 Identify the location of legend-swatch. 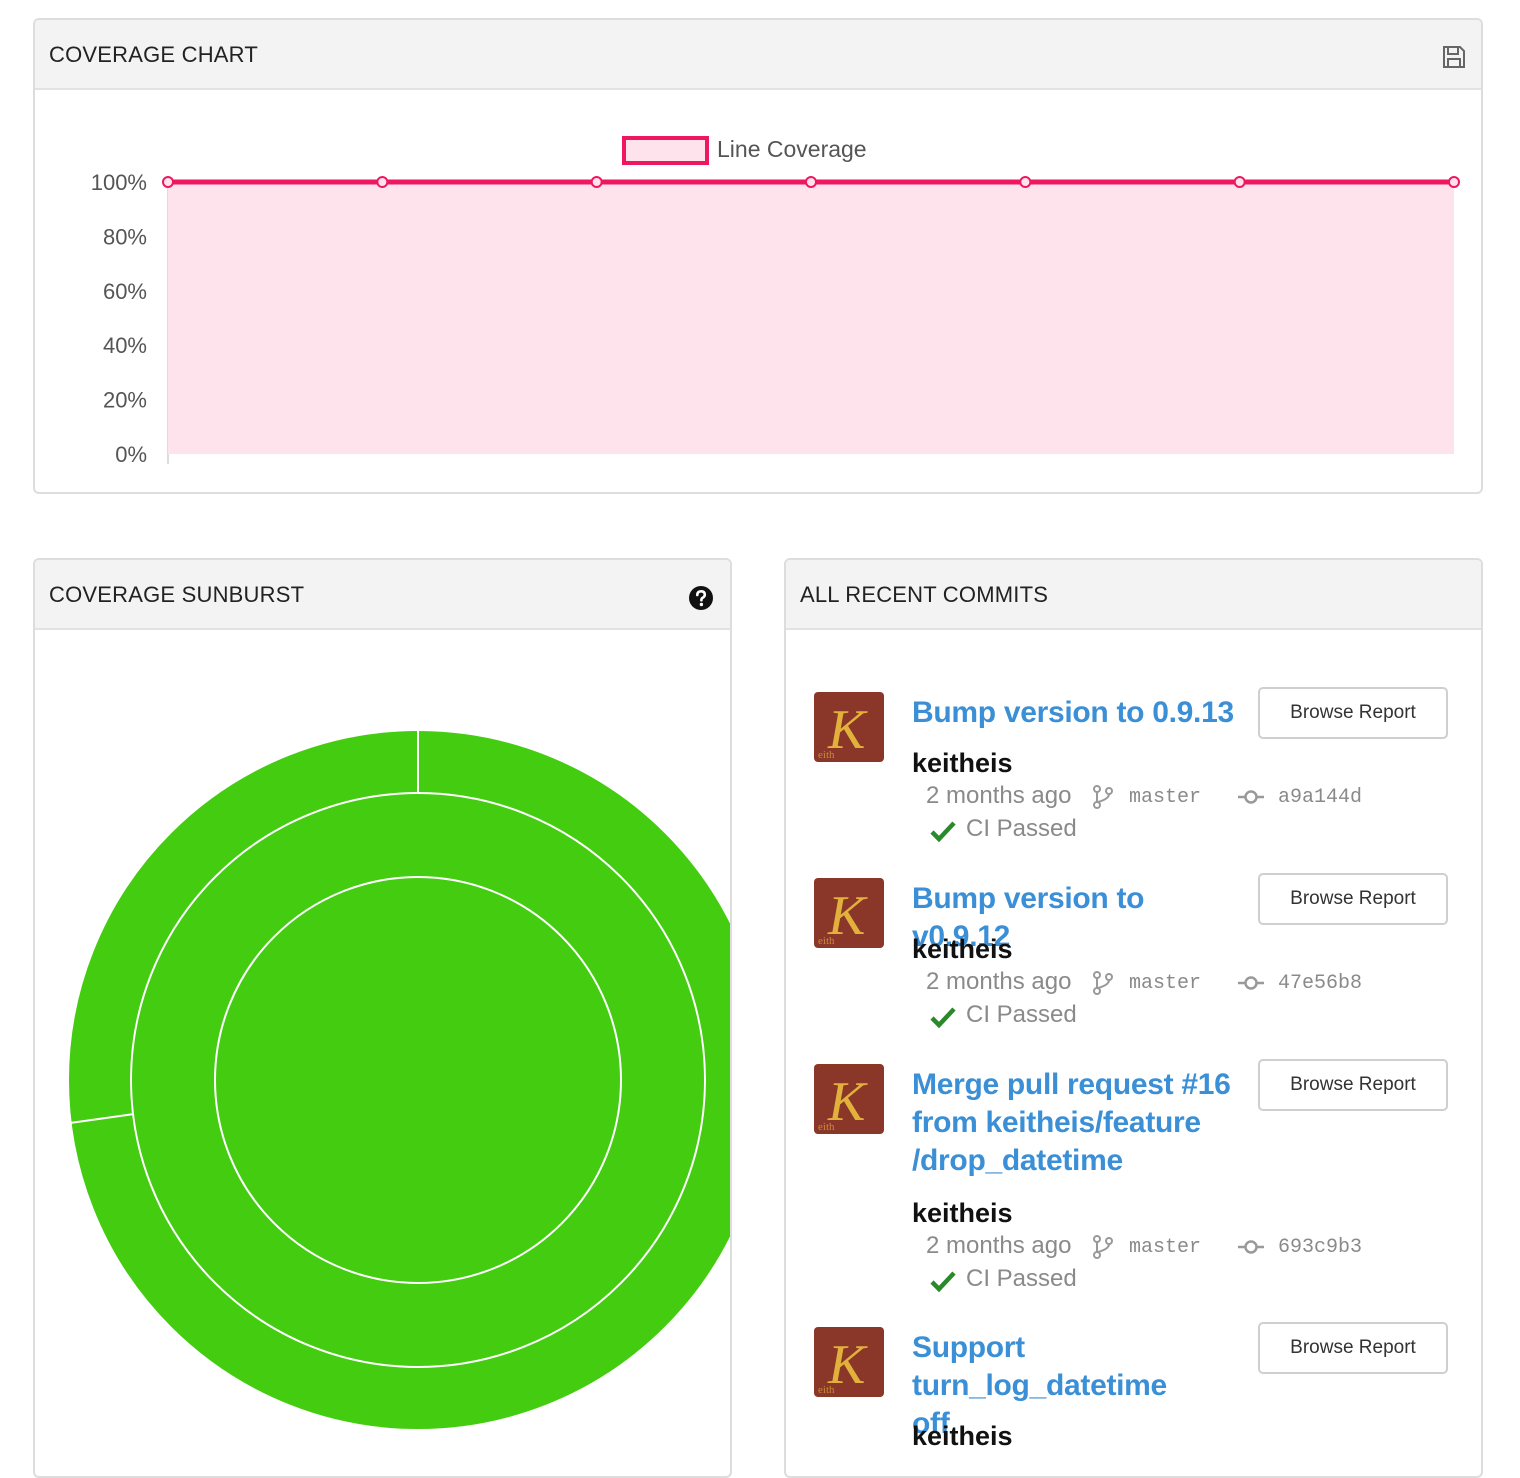
(665, 150).